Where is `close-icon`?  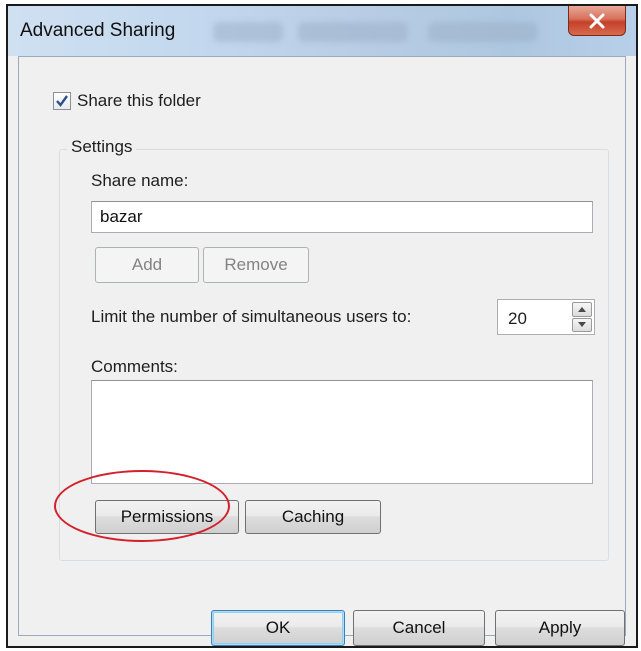
close-icon is located at coordinates (597, 20).